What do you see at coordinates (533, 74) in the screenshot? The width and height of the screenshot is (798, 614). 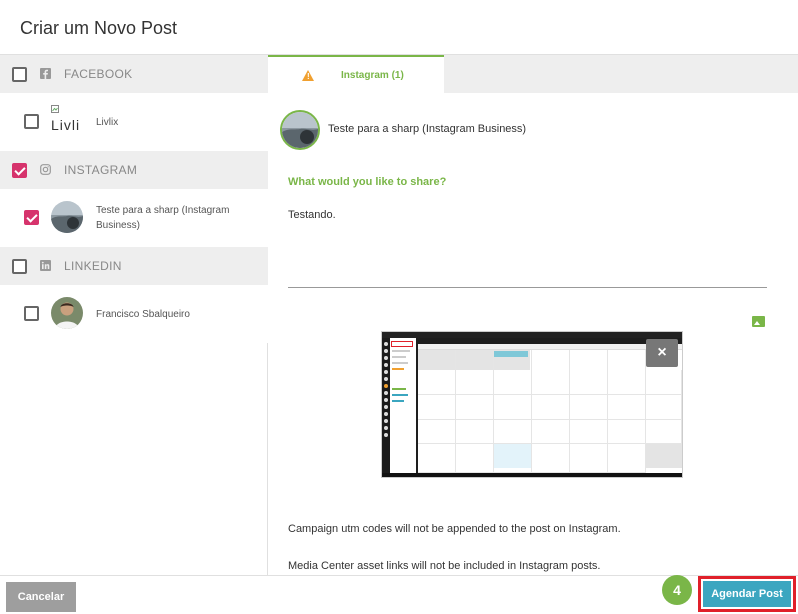 I see `network-tab-bar: ! Instagram (1)` at bounding box center [533, 74].